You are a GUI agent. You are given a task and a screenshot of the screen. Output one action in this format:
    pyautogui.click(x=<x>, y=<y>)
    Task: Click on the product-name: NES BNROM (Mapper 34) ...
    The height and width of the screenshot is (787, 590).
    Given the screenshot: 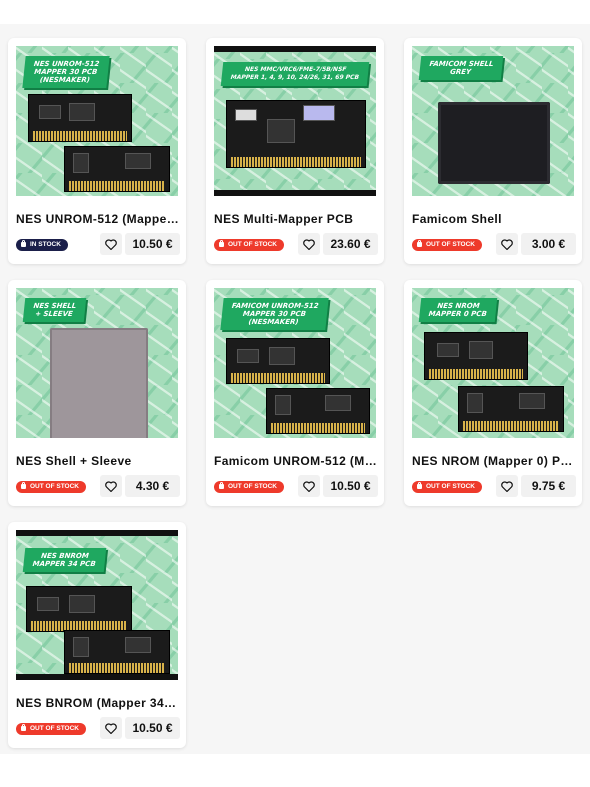 What is the action you would take?
    pyautogui.click(x=98, y=703)
    